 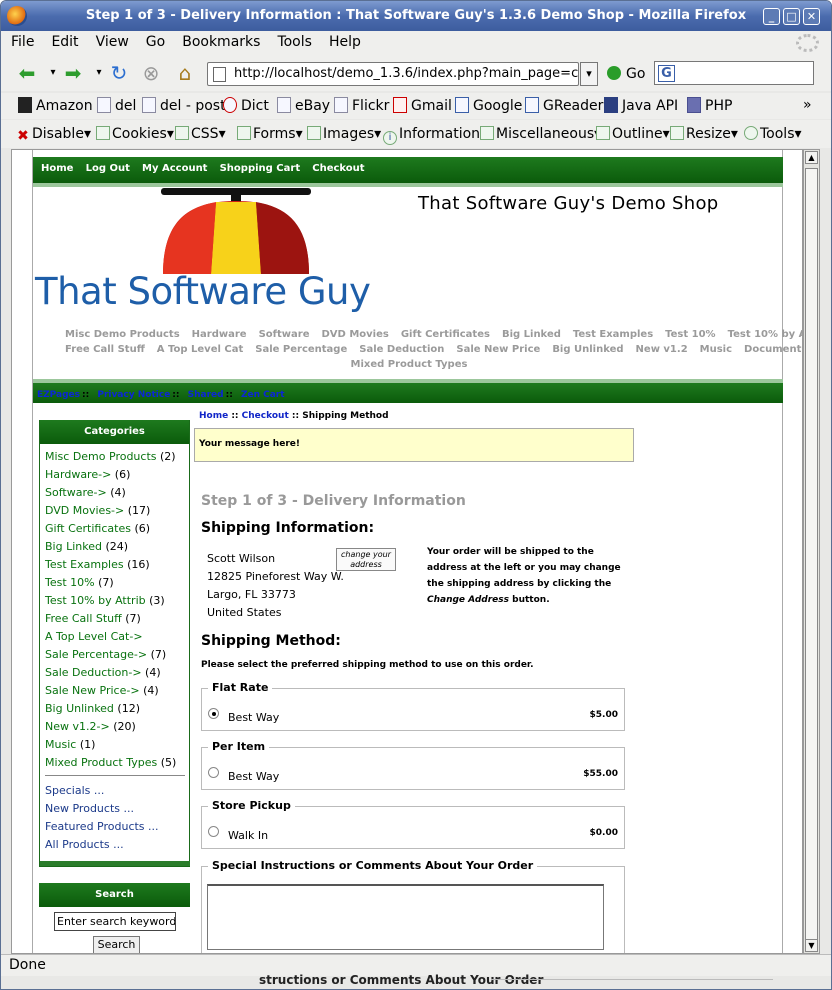 What do you see at coordinates (117, 547) in the screenshot?
I see `category-item: Big Linked (24)` at bounding box center [117, 547].